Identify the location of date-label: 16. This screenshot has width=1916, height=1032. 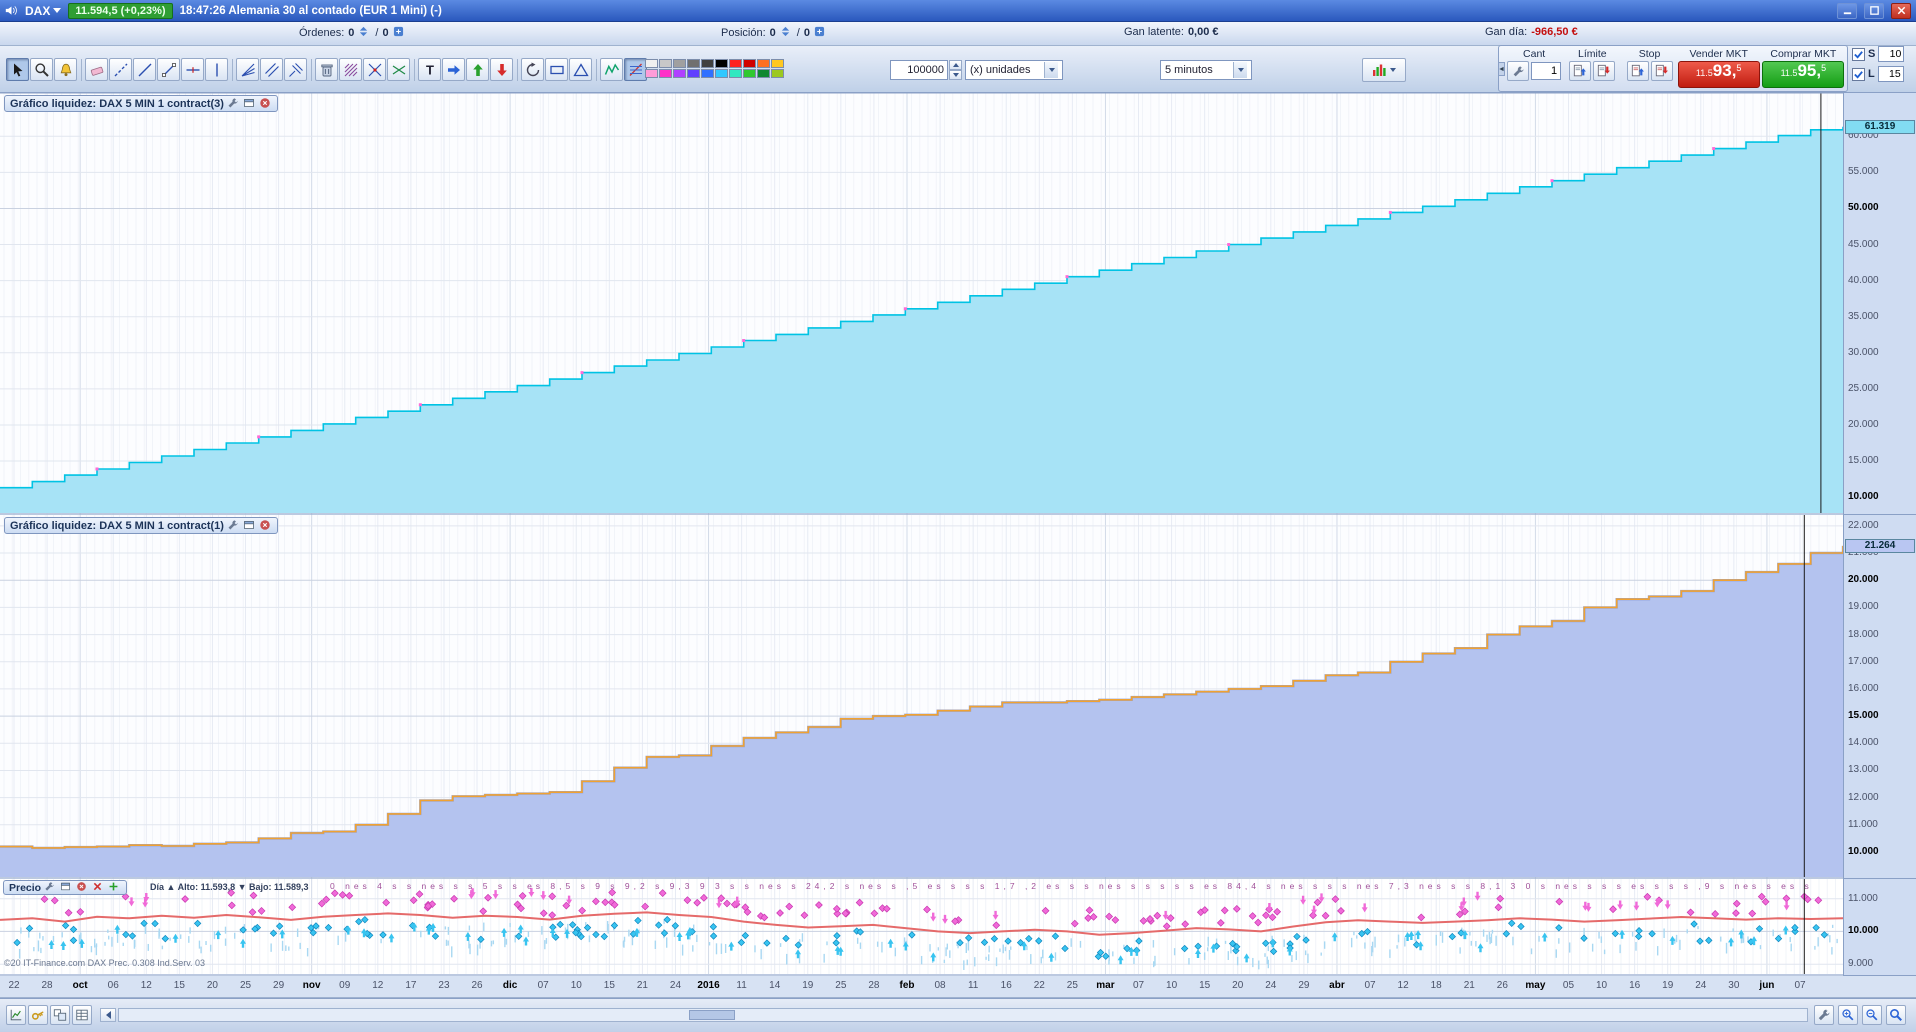
(1006, 985).